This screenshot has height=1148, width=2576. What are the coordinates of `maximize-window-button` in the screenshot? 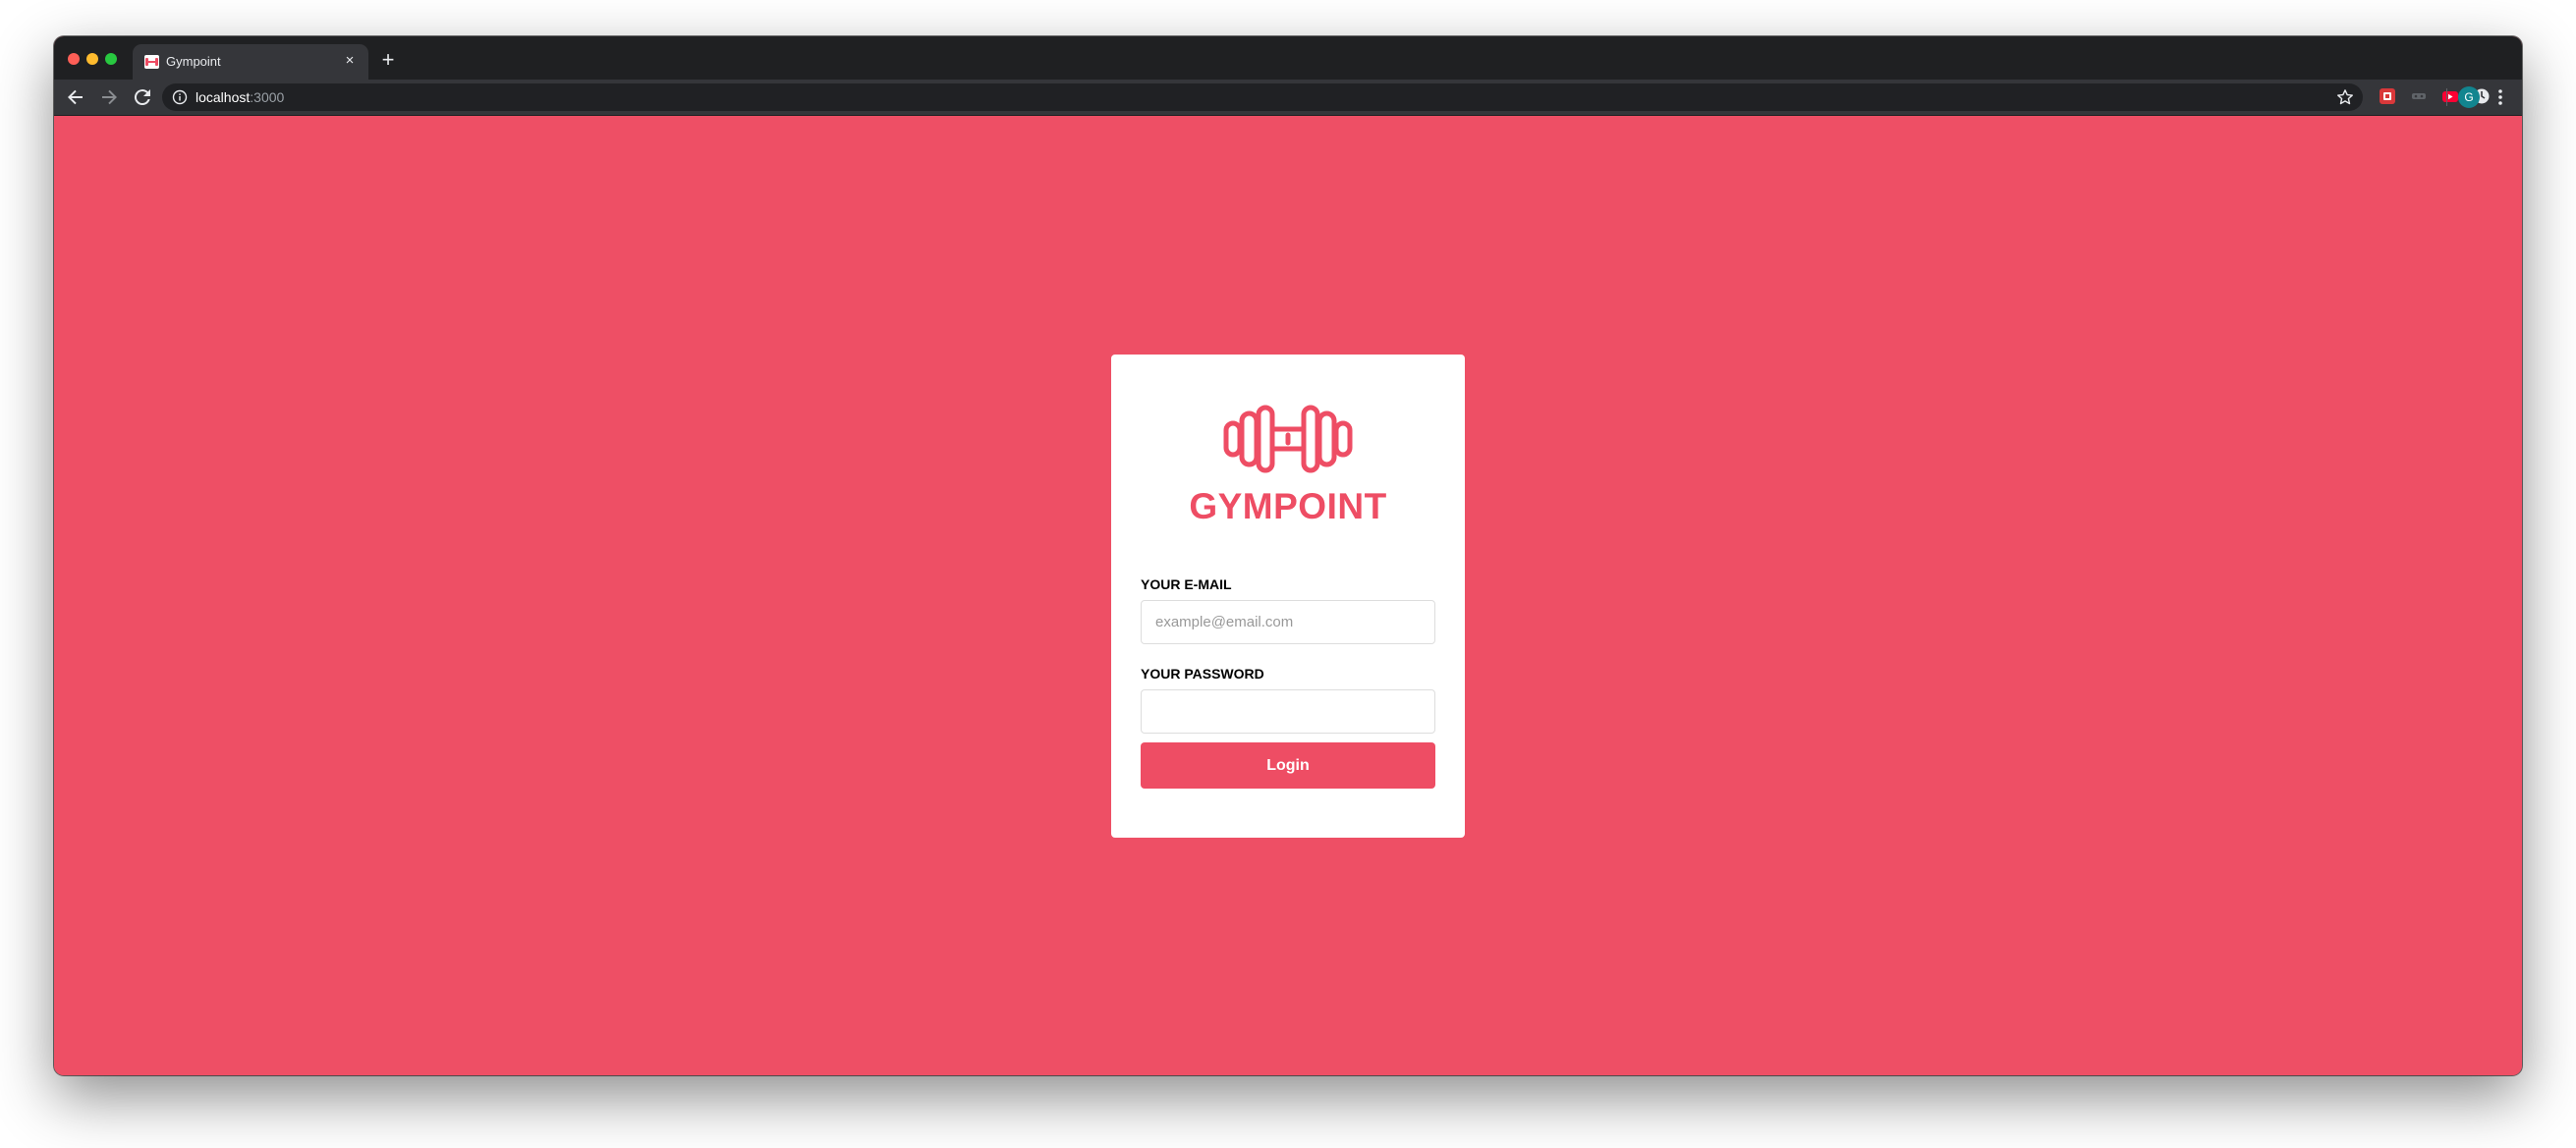 It's located at (111, 59).